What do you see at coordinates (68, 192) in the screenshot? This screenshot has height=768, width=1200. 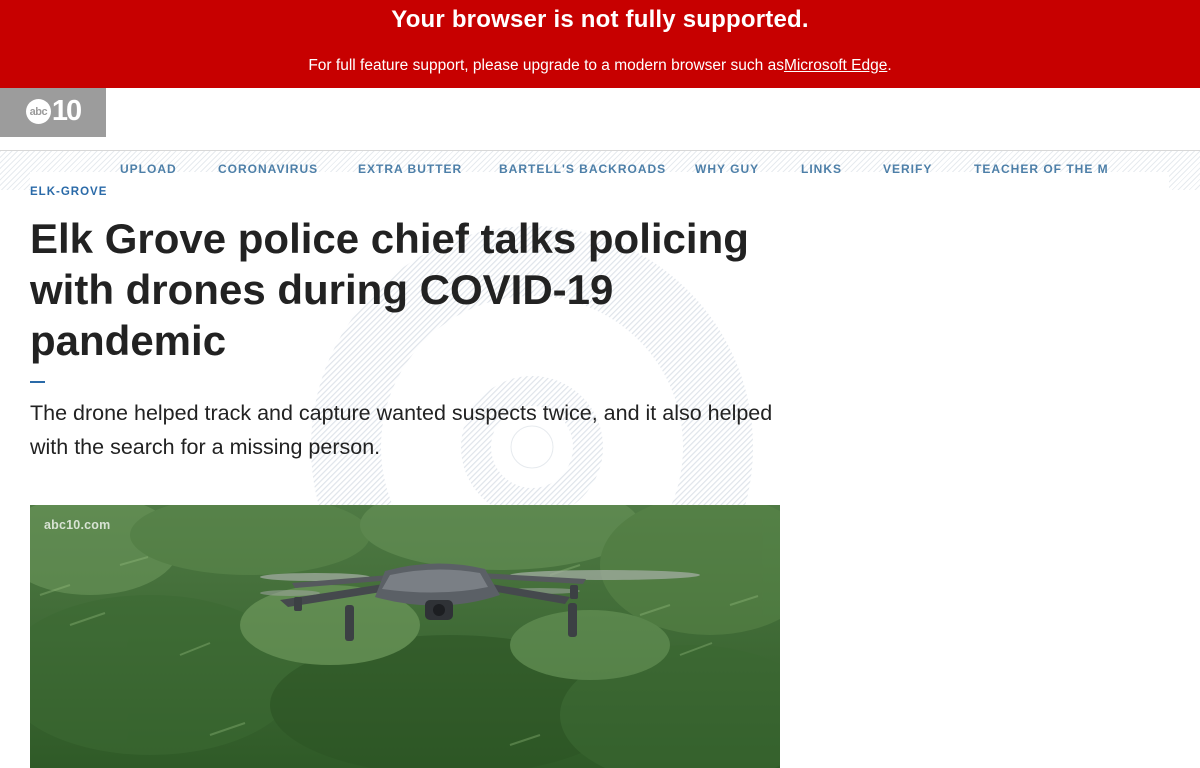 I see `category-link: ELK-GROVE` at bounding box center [68, 192].